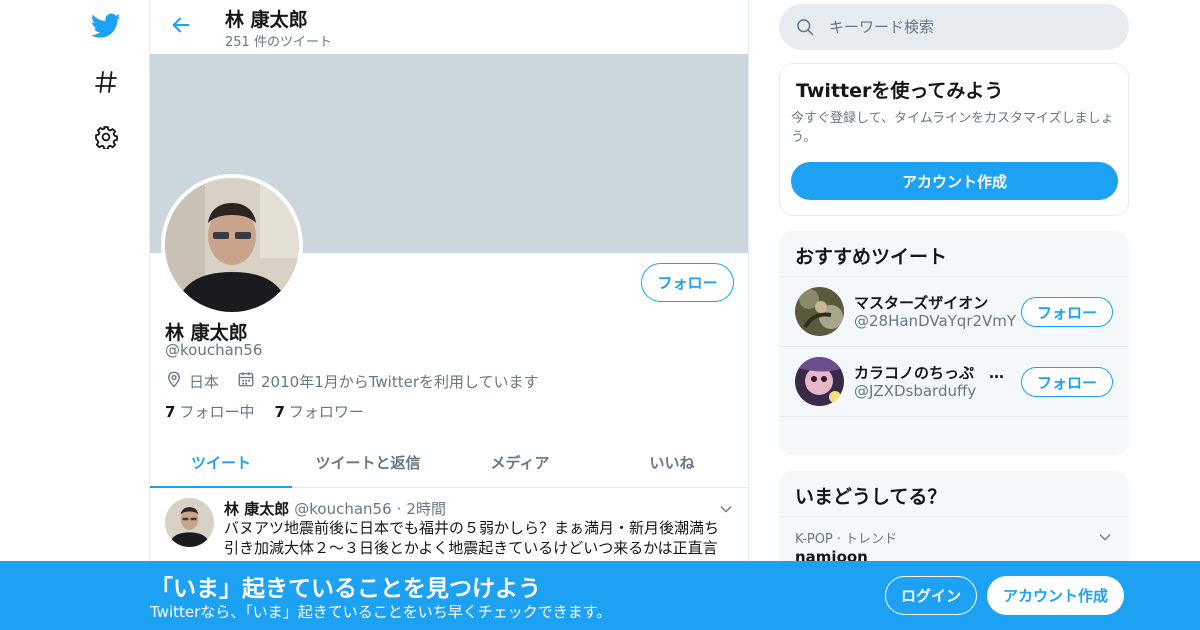 This screenshot has height=630, width=1200. I want to click on recommended-users-card: おすすめツイート マスターズザイオン @28HanDVaYqr2VmY フォロー, so click(954, 343).